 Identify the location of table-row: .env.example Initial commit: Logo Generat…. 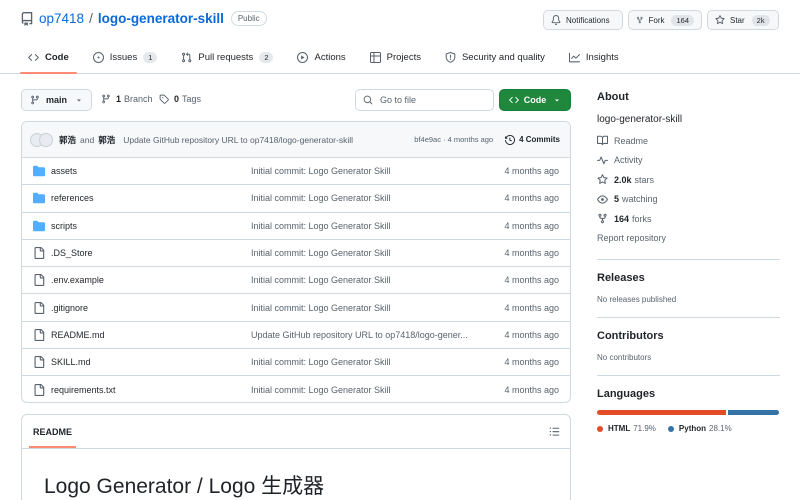
(296, 281).